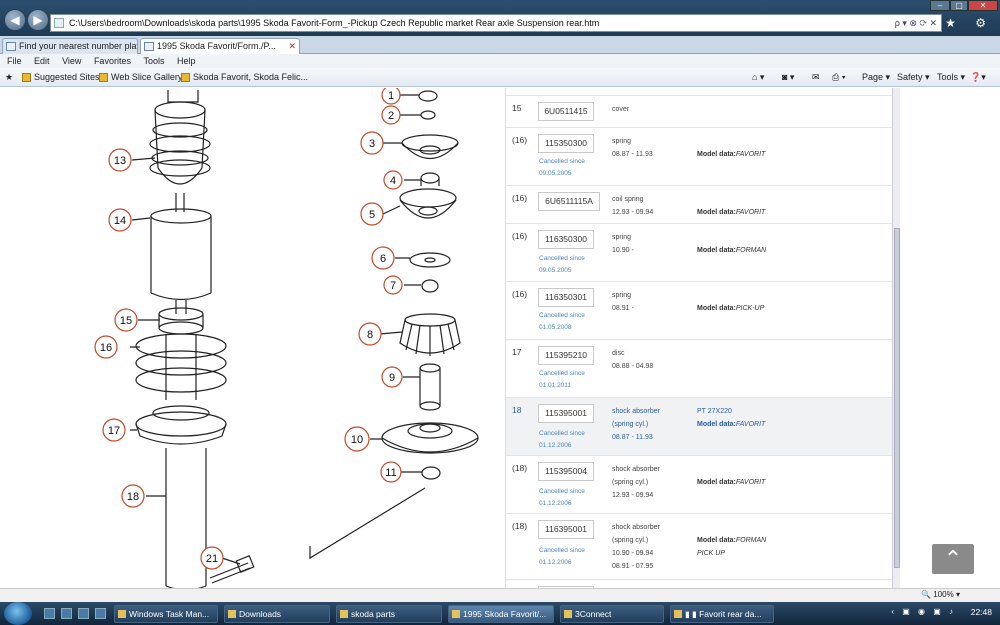 The image size is (1000, 625). I want to click on cancelled-date: 01.05.2008, so click(555, 327).